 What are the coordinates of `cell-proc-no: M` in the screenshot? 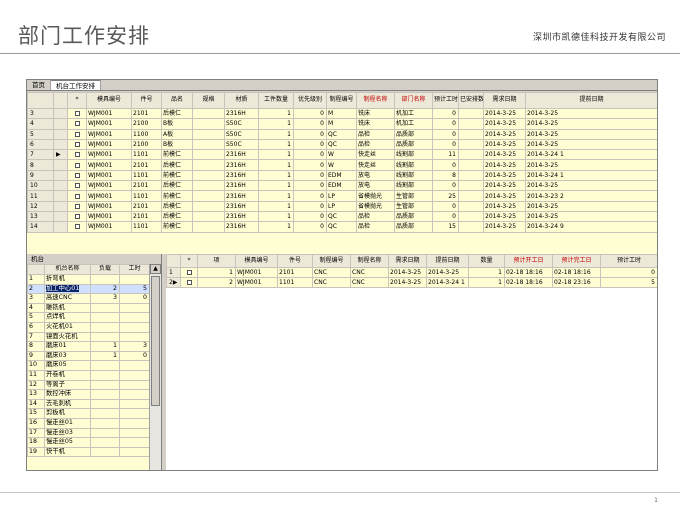 It's located at (341, 113).